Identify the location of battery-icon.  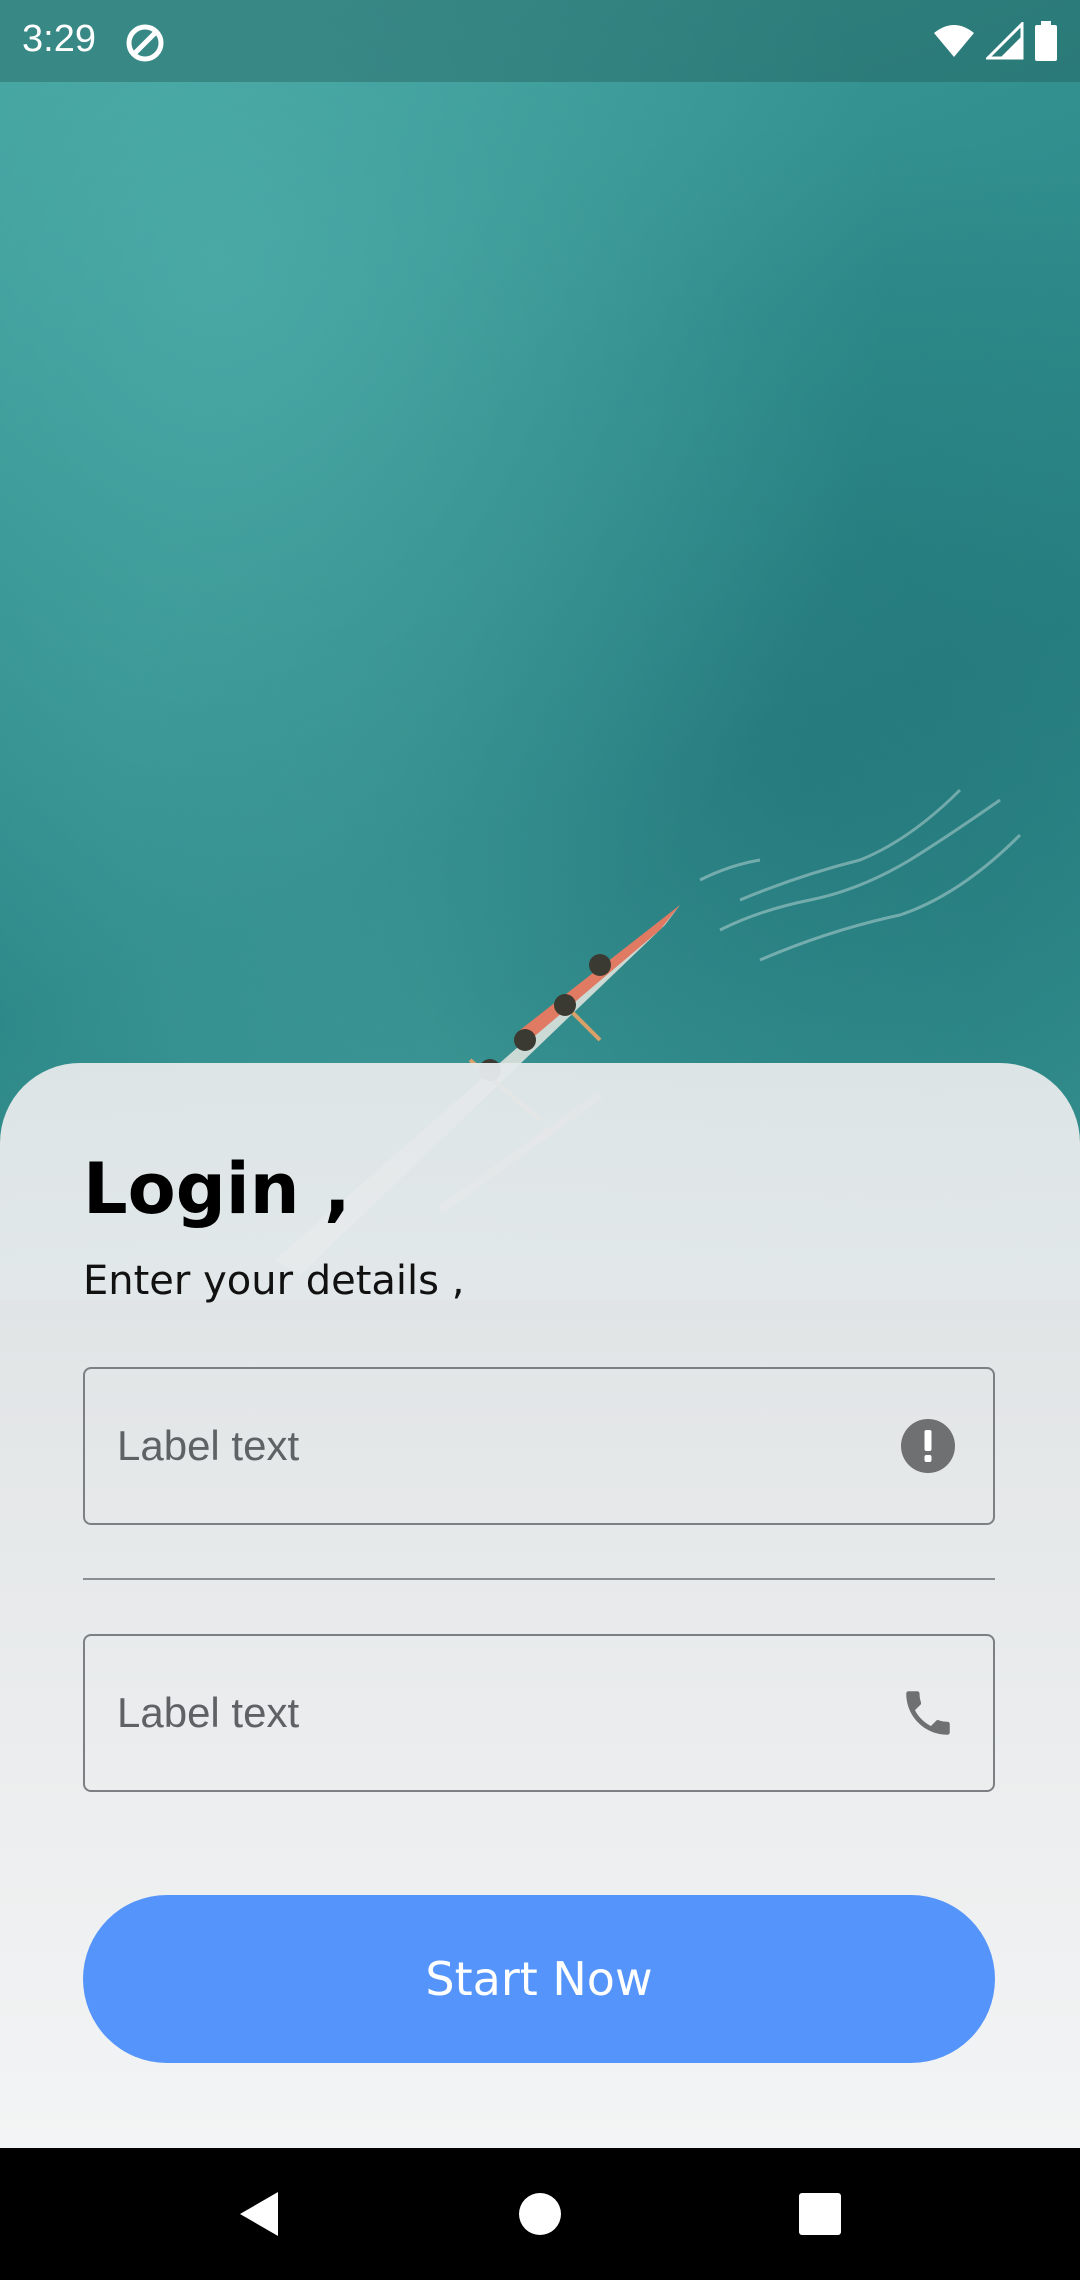
(1046, 43).